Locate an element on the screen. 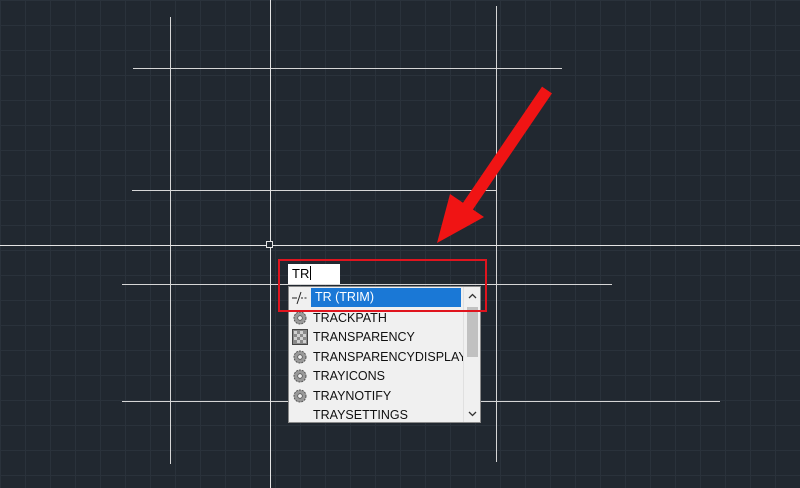  list-item: TRAYNOTIFY is located at coordinates (376, 396).